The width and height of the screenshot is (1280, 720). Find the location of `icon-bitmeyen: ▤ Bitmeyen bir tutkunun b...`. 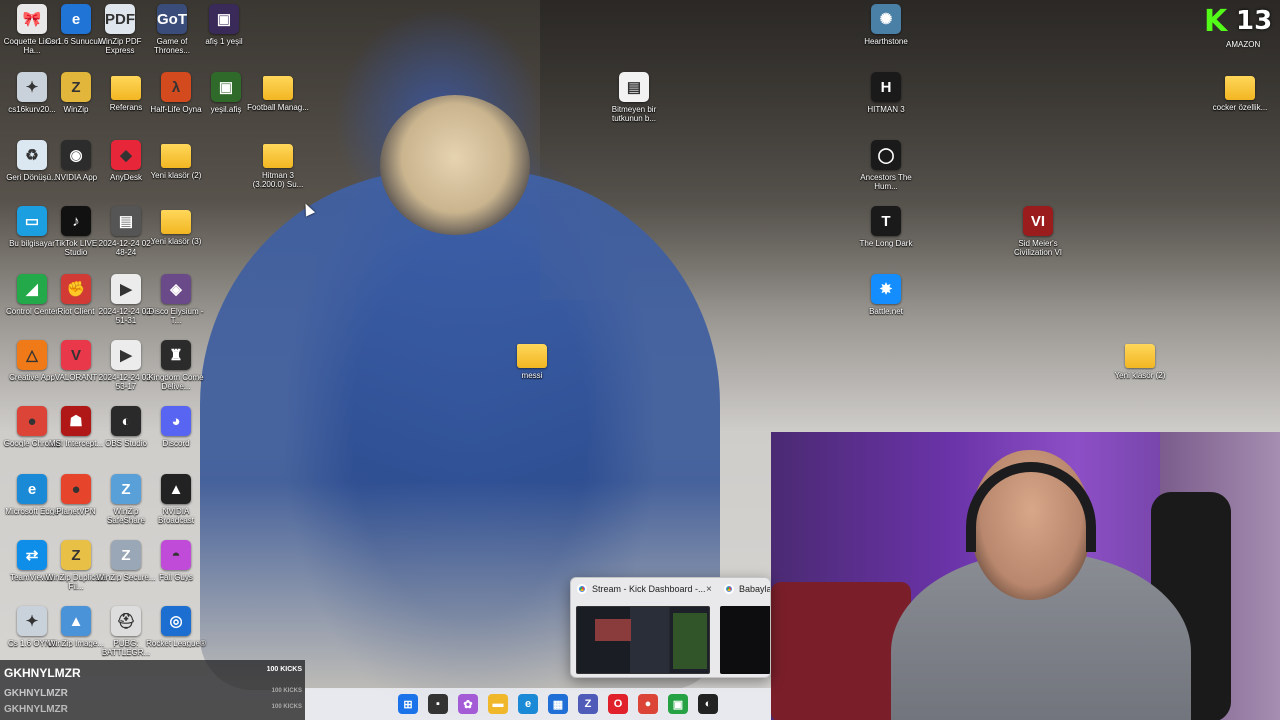

icon-bitmeyen: ▤ Bitmeyen bir tutkunun b... is located at coordinates (634, 104).